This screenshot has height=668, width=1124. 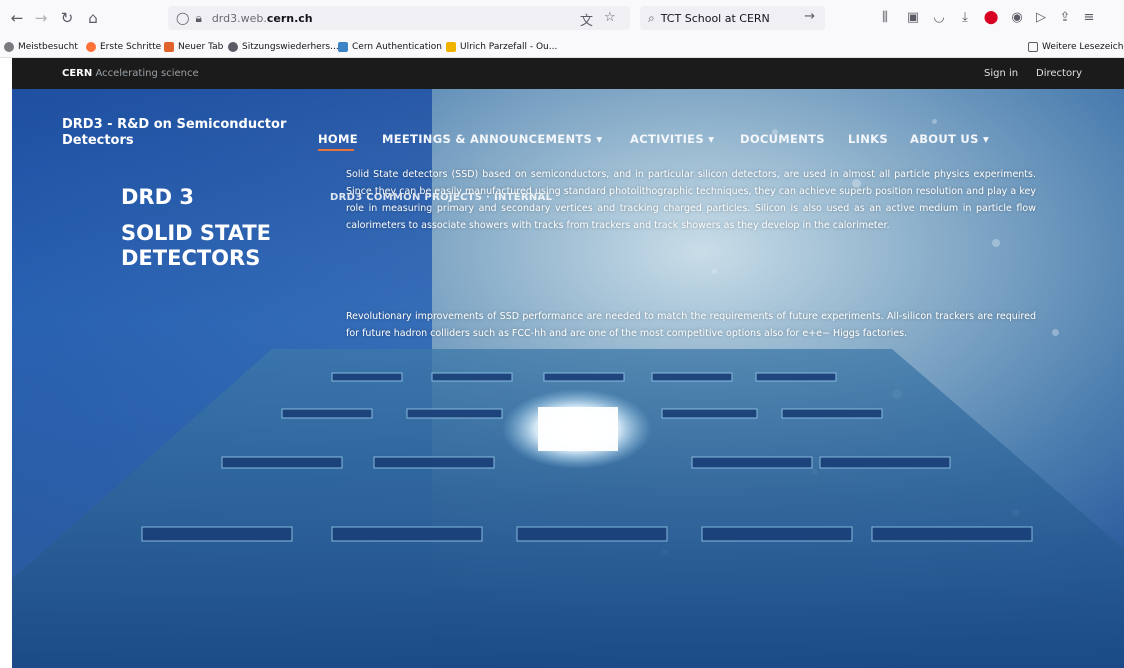 I want to click on firefox-icon, so click(x=91, y=47).